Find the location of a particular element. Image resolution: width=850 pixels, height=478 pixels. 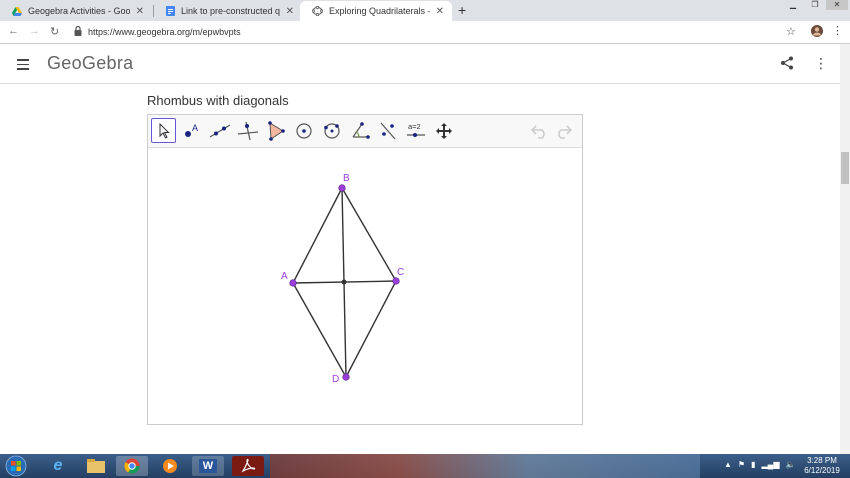

cursor-arrow-icon is located at coordinates (164, 130).